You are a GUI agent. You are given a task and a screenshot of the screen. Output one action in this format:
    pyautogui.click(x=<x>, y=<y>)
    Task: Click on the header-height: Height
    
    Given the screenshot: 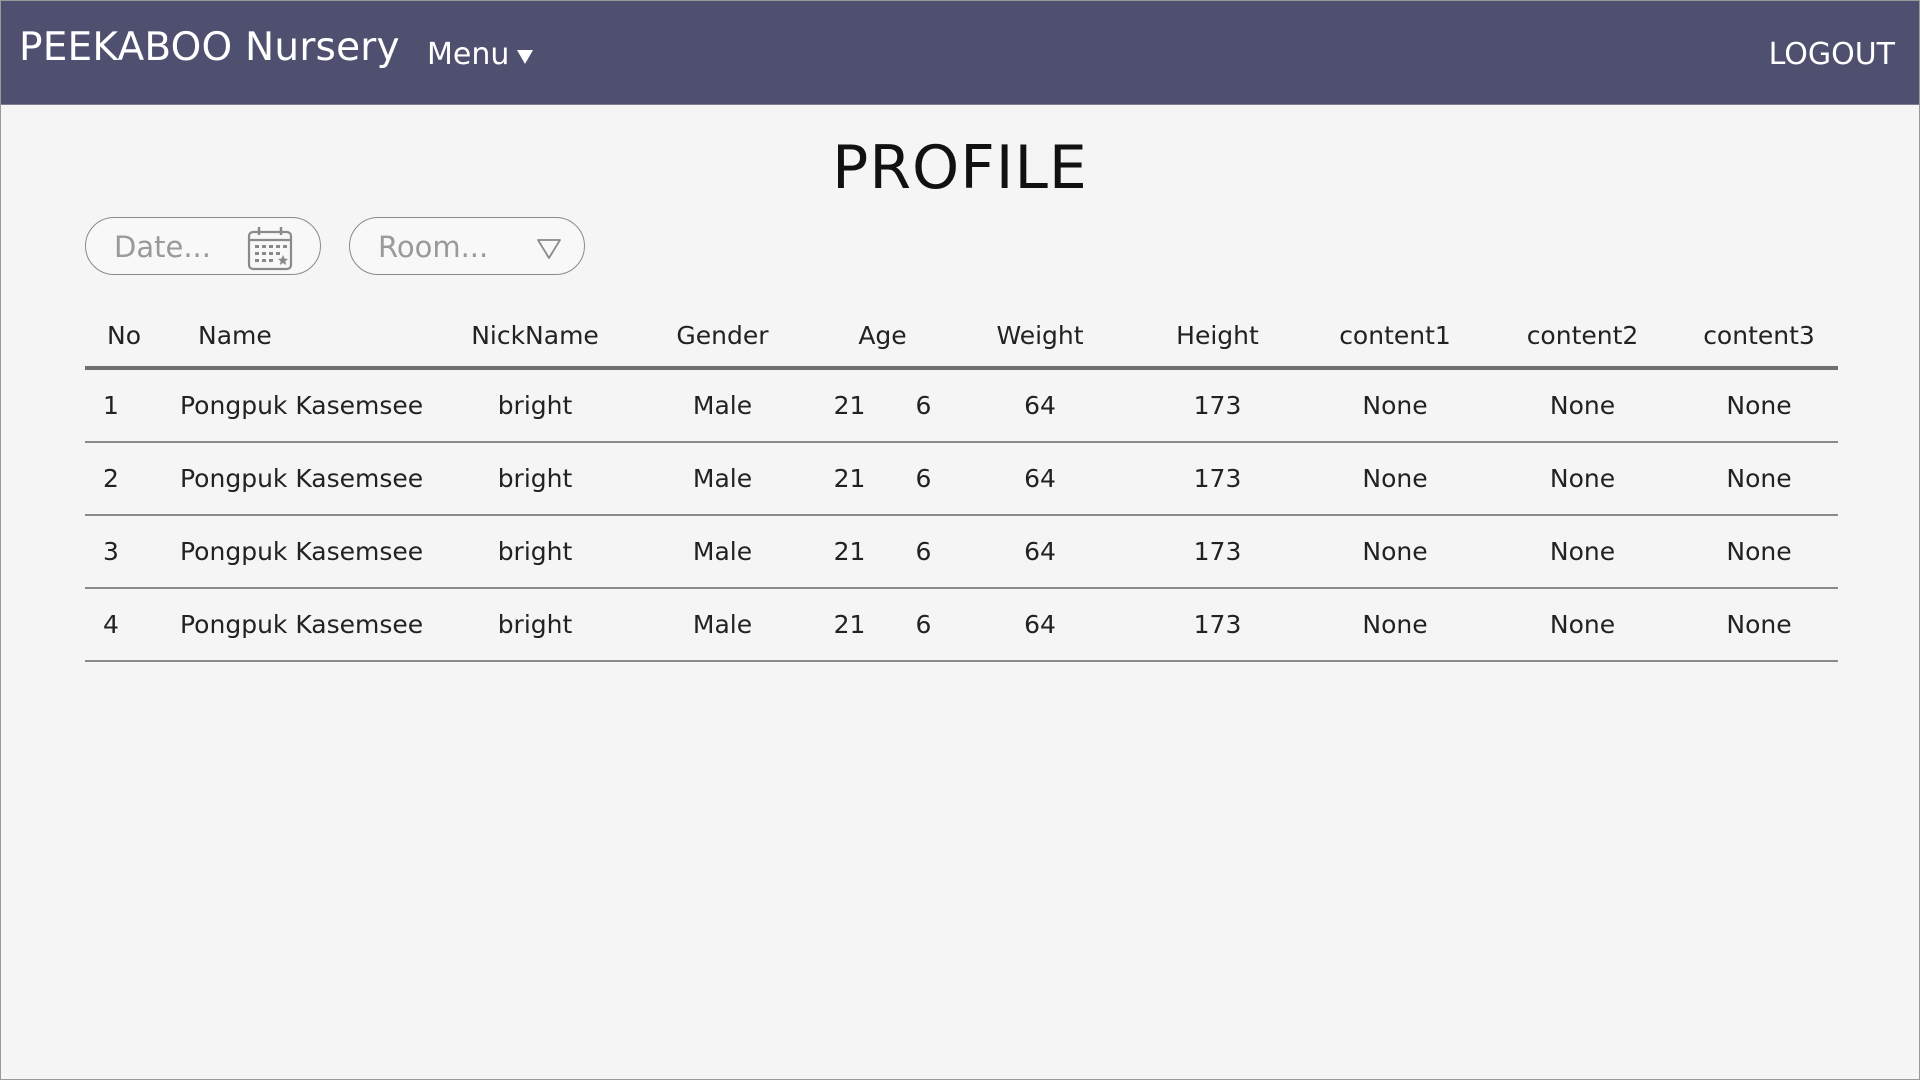 What is the action you would take?
    pyautogui.click(x=1217, y=337)
    